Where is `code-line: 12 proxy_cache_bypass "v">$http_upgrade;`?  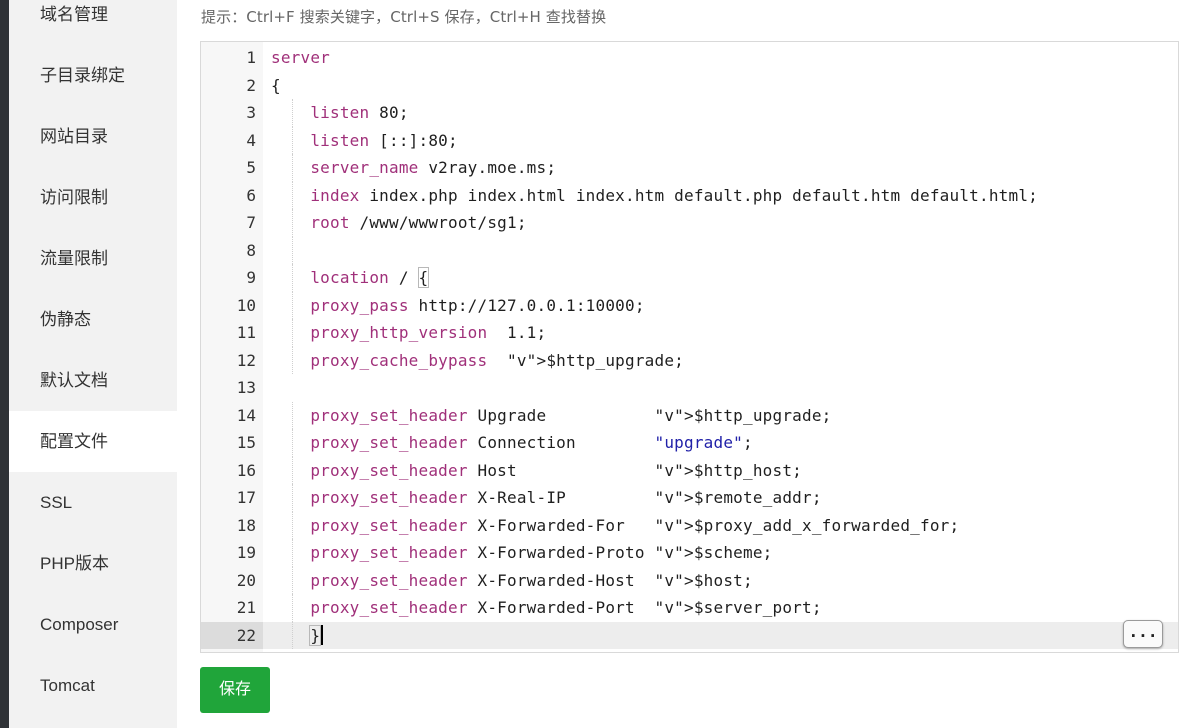 code-line: 12 proxy_cache_bypass "v">$http_upgrade; is located at coordinates (689, 360).